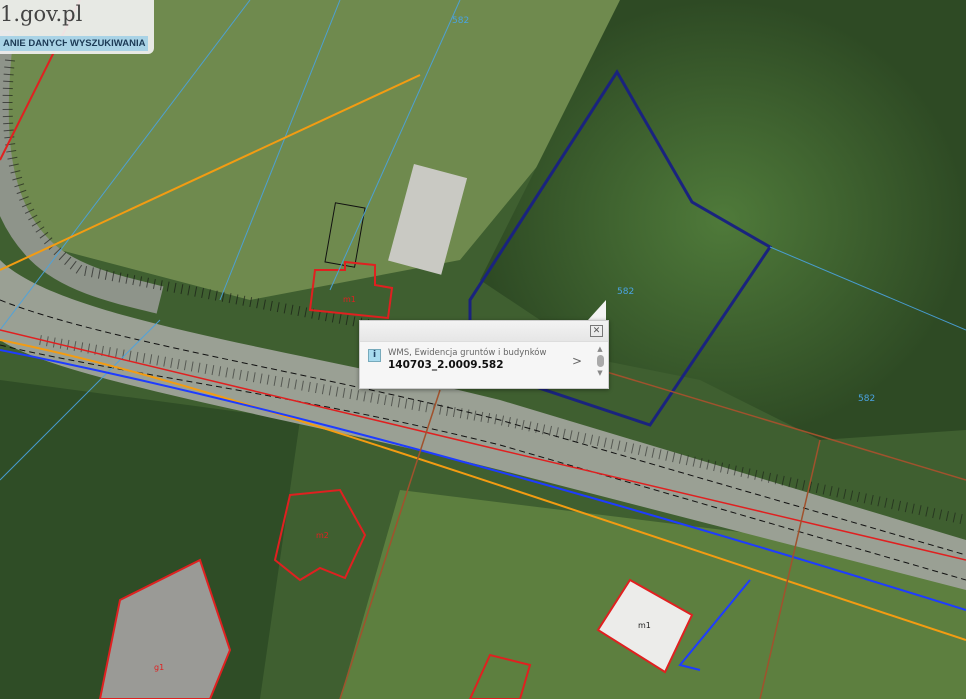 The width and height of the screenshot is (966, 699). I want to click on scroll-up-icon: ▲, so click(600, 349).